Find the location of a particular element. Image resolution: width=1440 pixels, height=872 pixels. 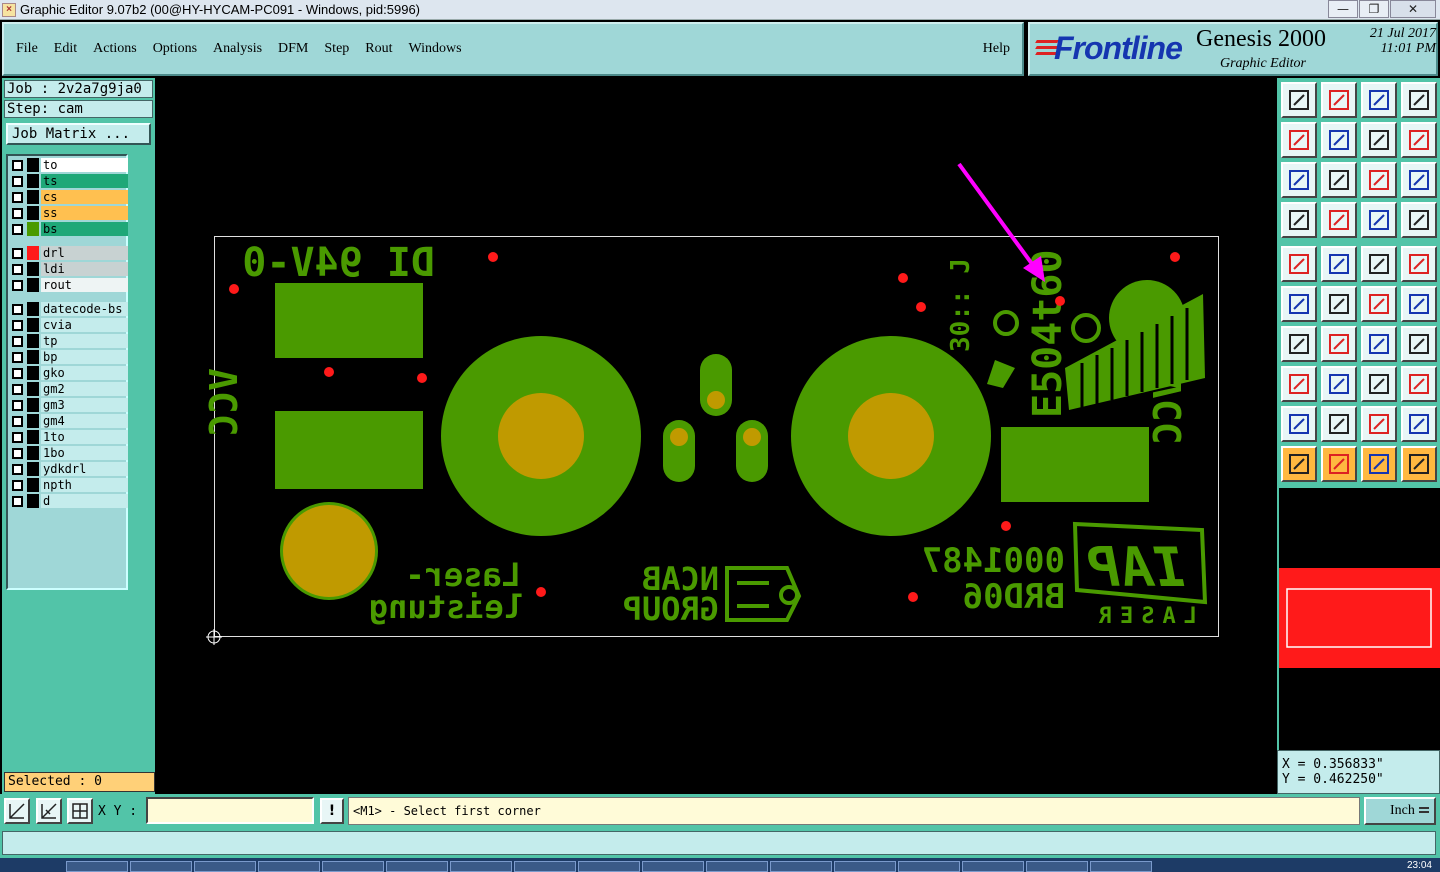

layer-name: ydkdrl is located at coordinates (84, 469).